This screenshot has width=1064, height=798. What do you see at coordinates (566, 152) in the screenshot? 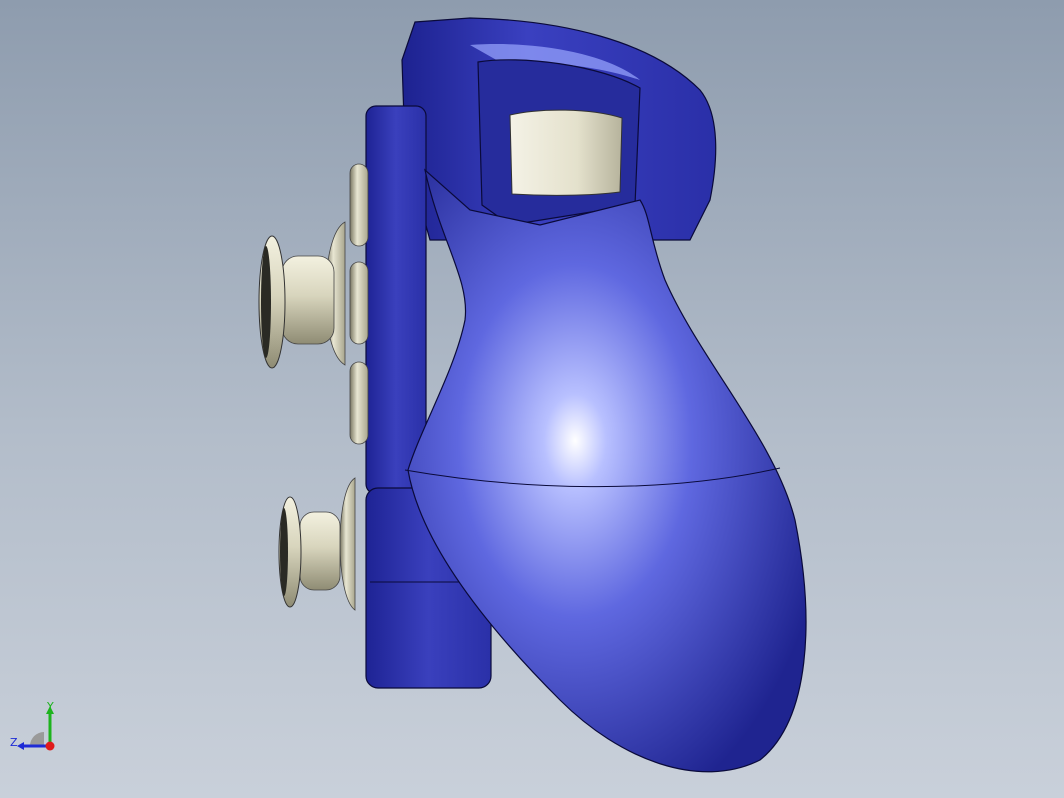
I see `trigger-button` at bounding box center [566, 152].